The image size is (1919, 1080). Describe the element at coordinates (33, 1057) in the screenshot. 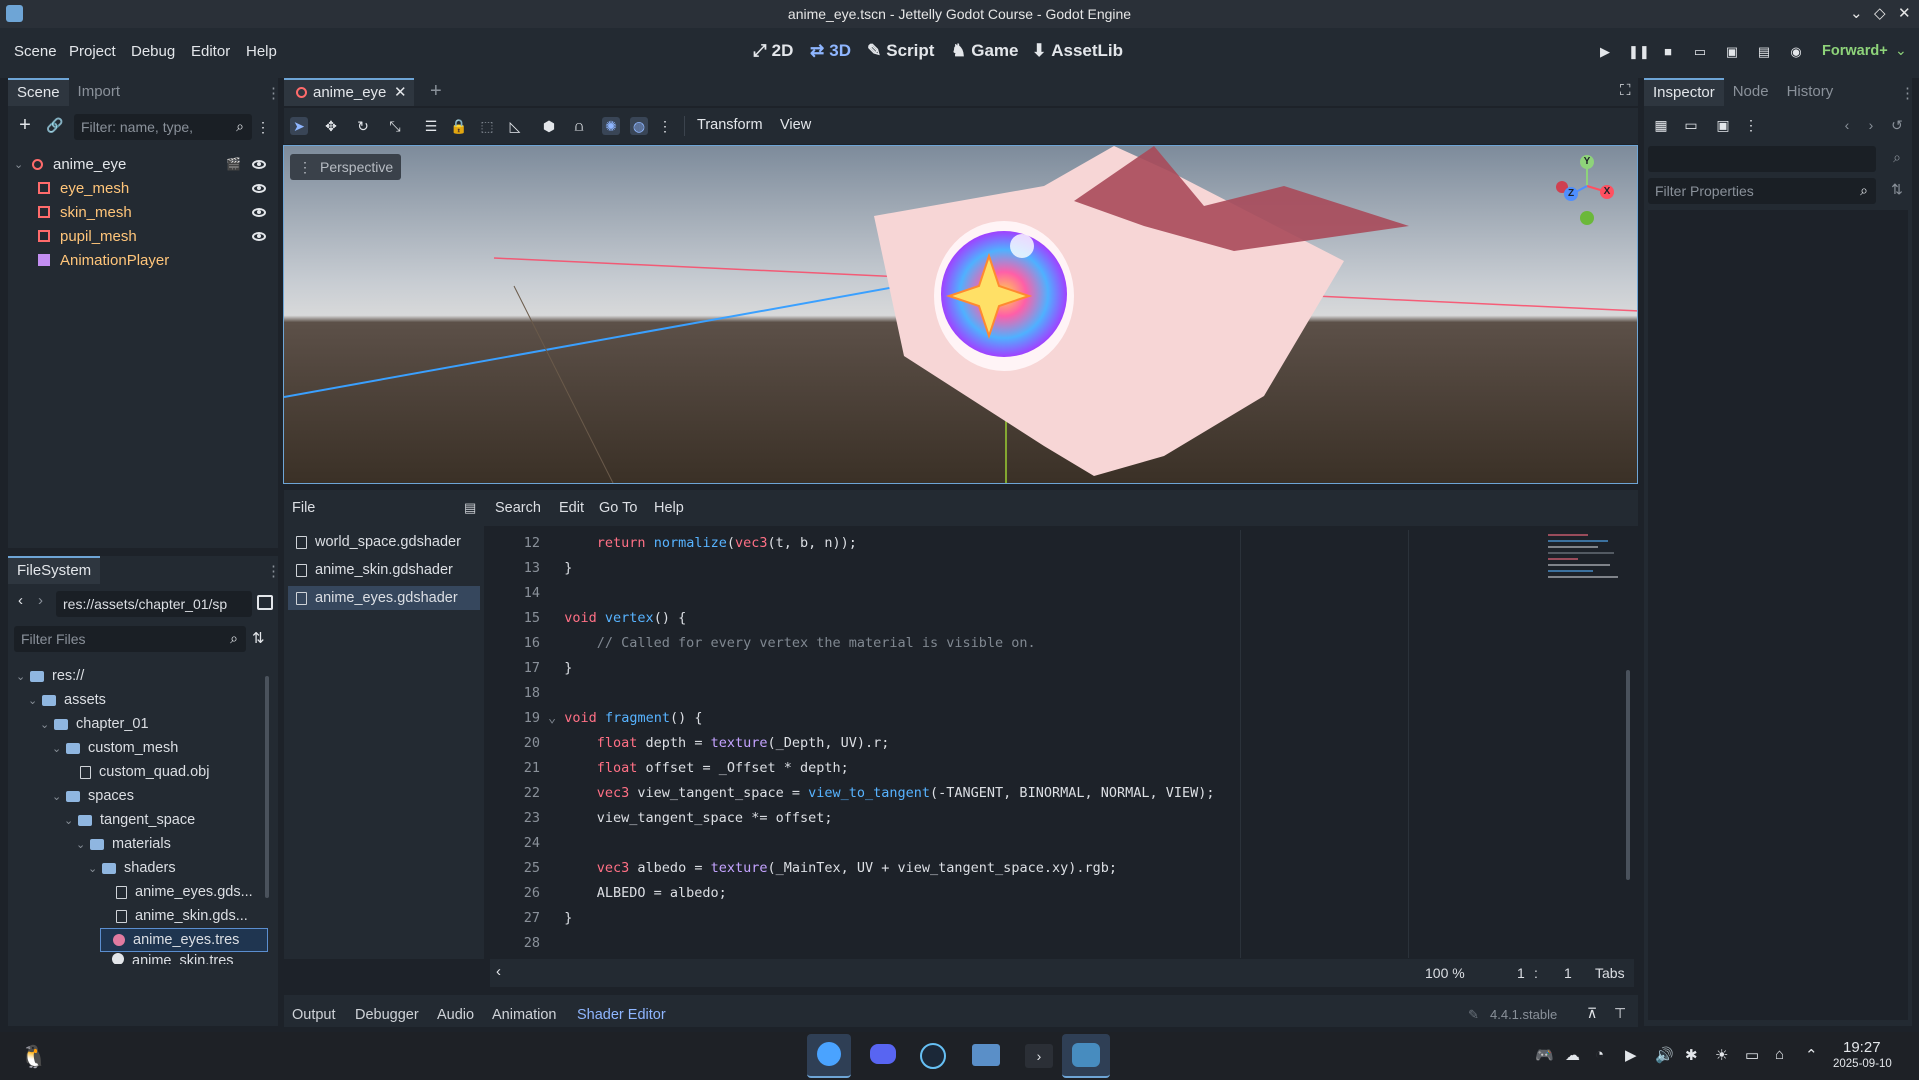

I see `tux-menu-icon: 🐧` at that location.